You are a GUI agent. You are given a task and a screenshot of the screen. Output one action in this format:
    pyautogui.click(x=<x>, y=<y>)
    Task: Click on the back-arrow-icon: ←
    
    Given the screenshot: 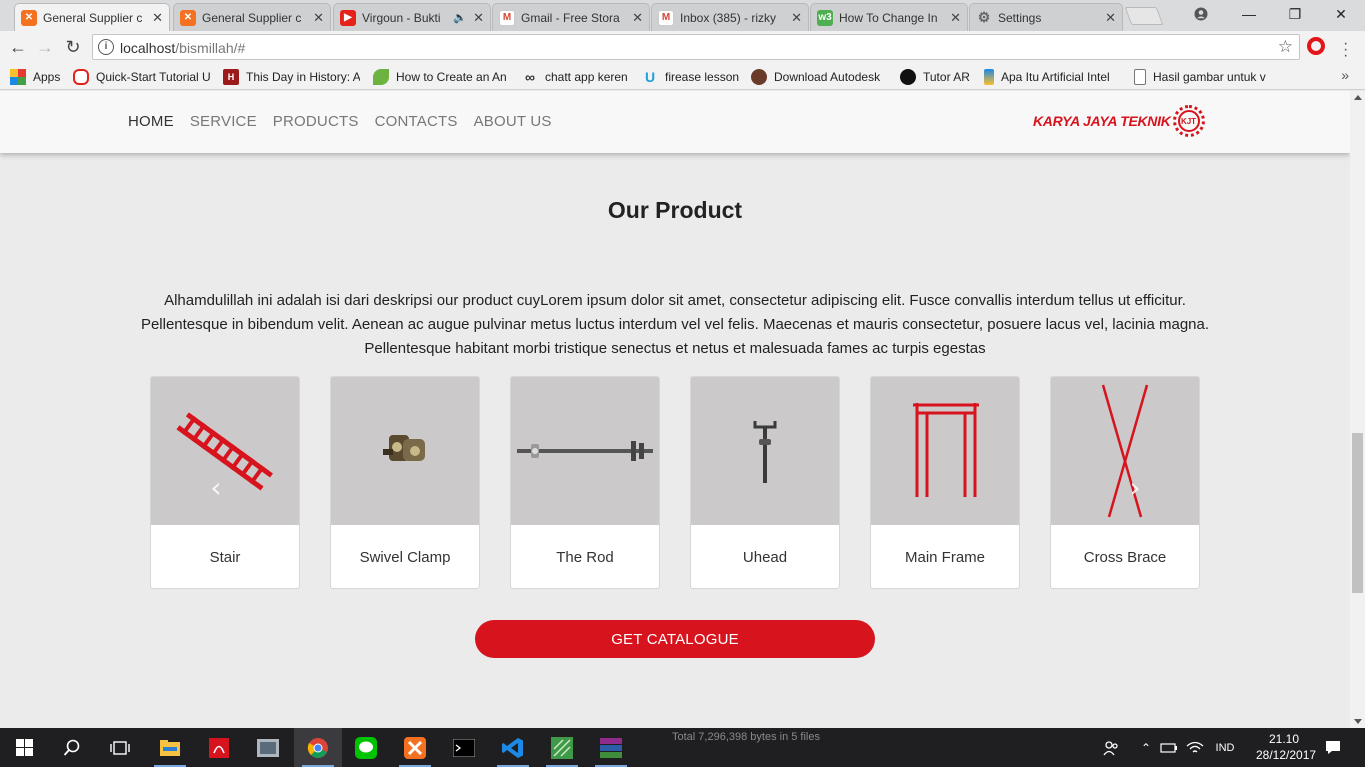 What is the action you would take?
    pyautogui.click(x=18, y=47)
    